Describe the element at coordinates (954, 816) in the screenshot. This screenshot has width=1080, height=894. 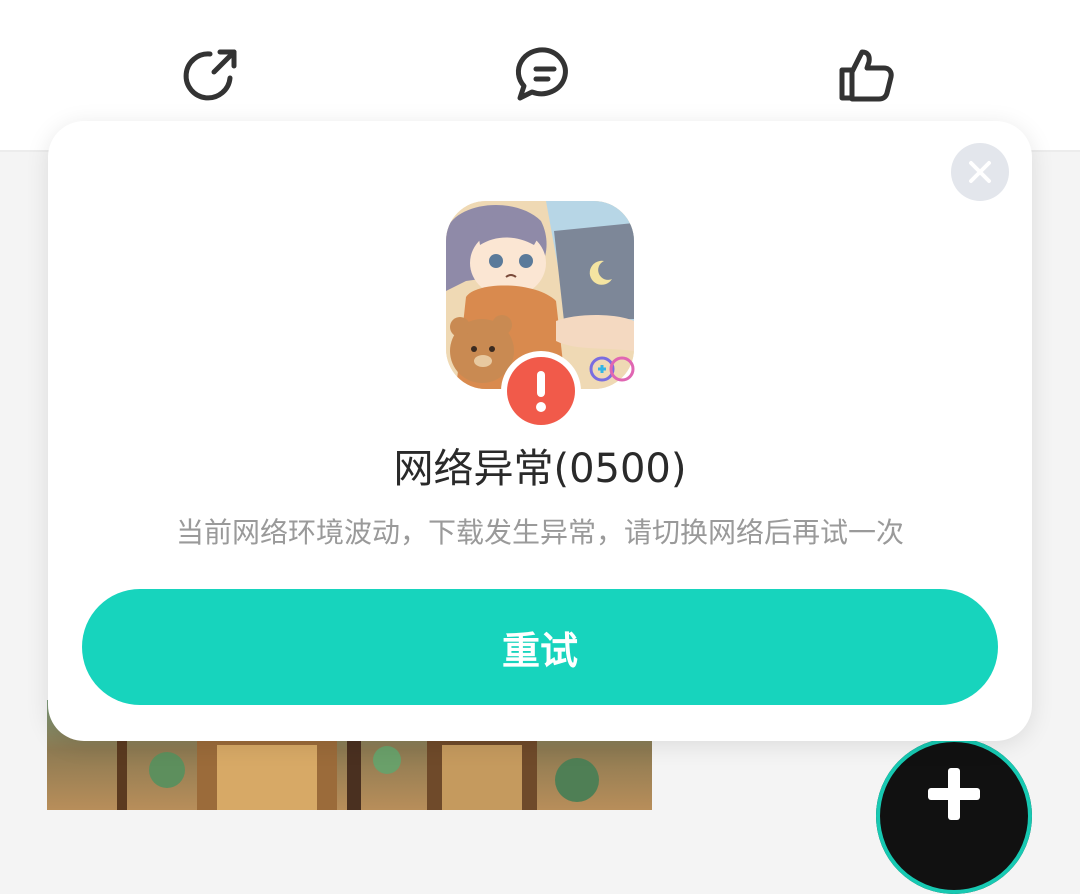
I see `add-post-button` at that location.